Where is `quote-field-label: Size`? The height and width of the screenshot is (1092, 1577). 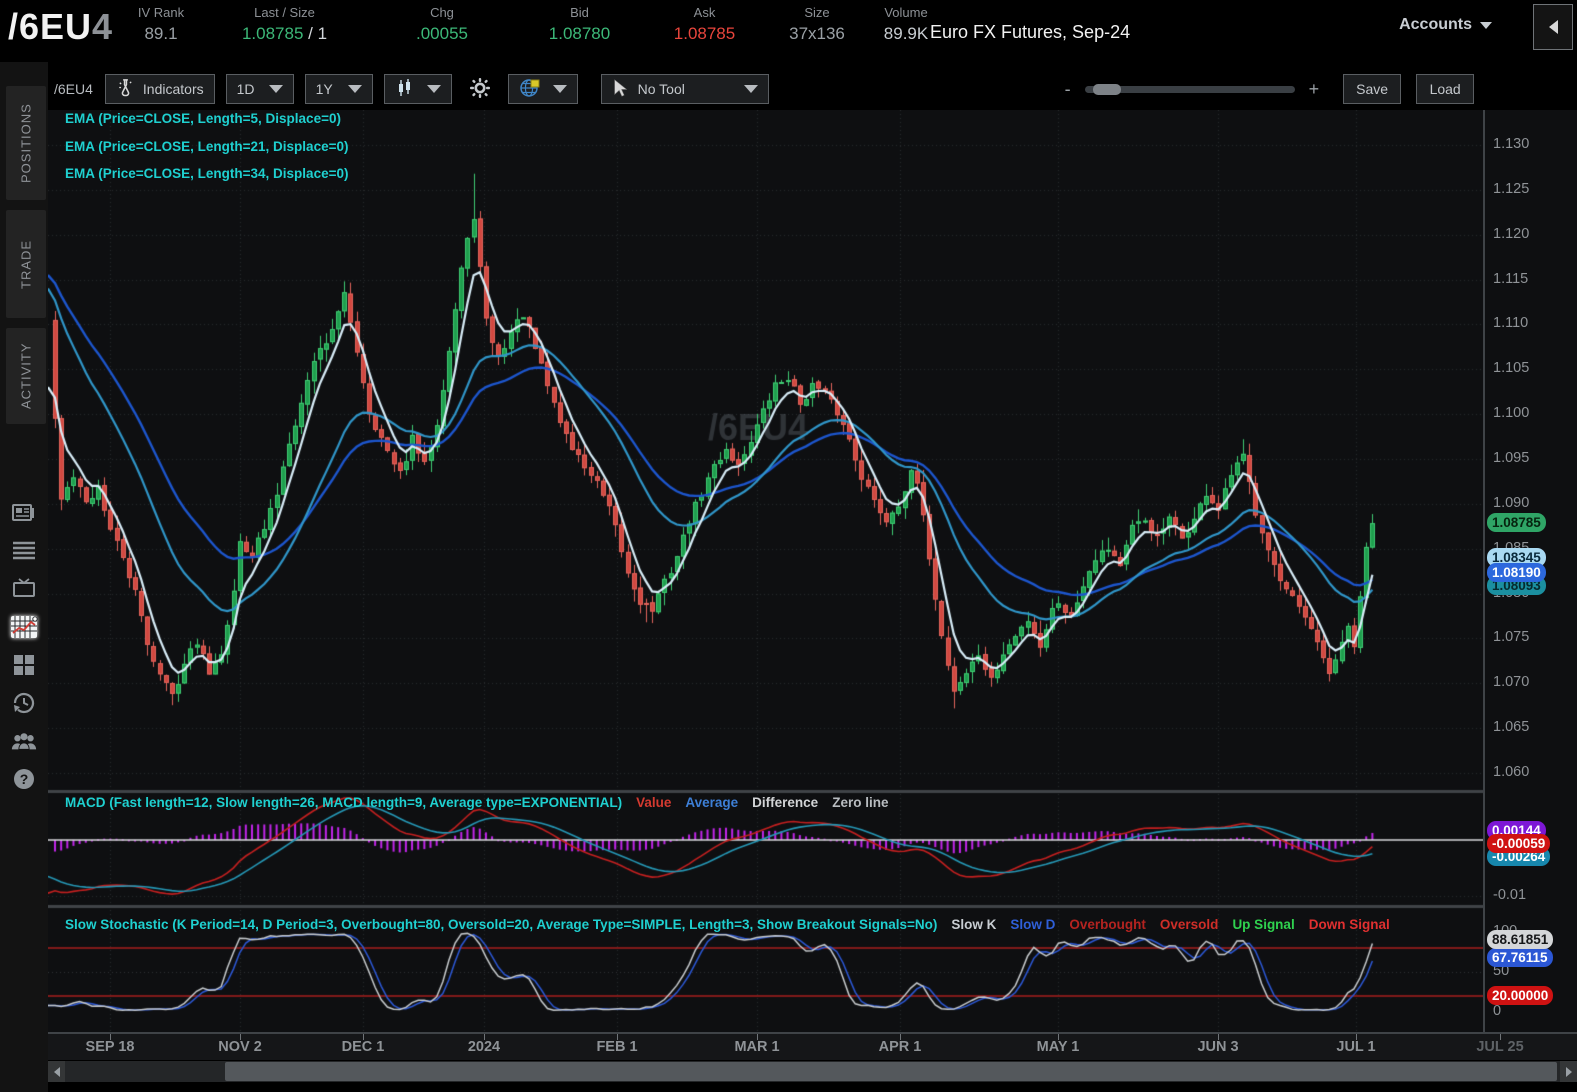
quote-field-label: Size is located at coordinates (817, 12).